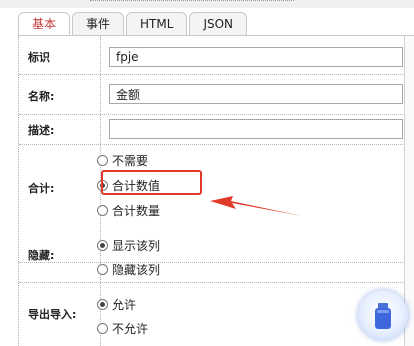 The width and height of the screenshot is (414, 346). What do you see at coordinates (256, 206) in the screenshot?
I see `annotation-arrow-icon` at bounding box center [256, 206].